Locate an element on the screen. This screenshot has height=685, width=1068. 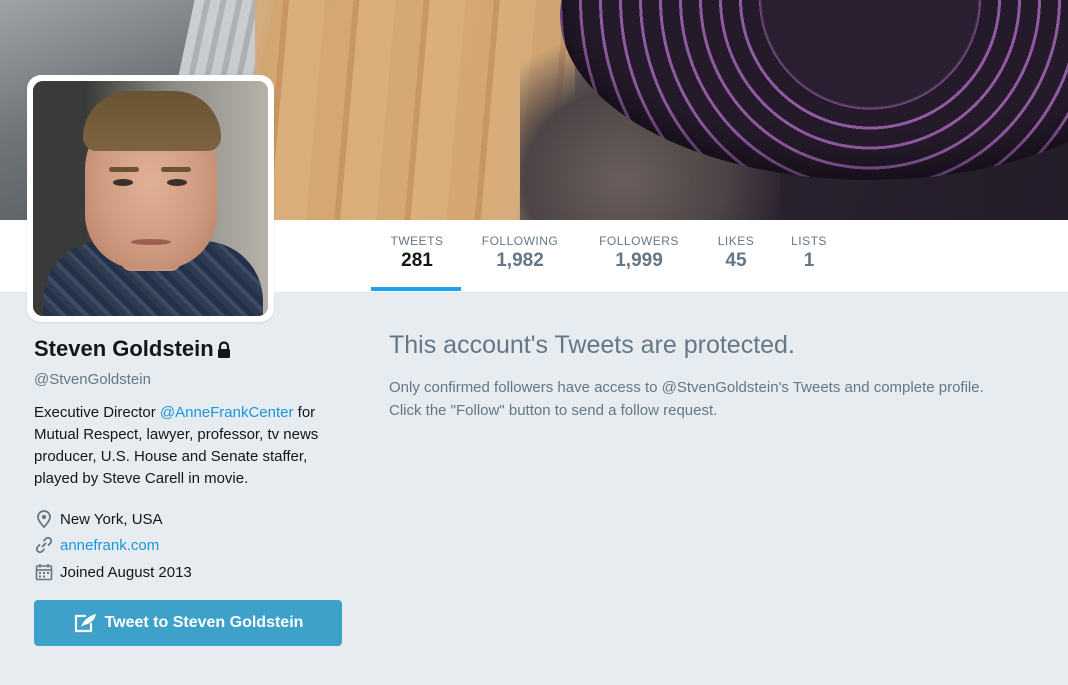
nav-likes-label: LIKES is located at coordinates (736, 241).